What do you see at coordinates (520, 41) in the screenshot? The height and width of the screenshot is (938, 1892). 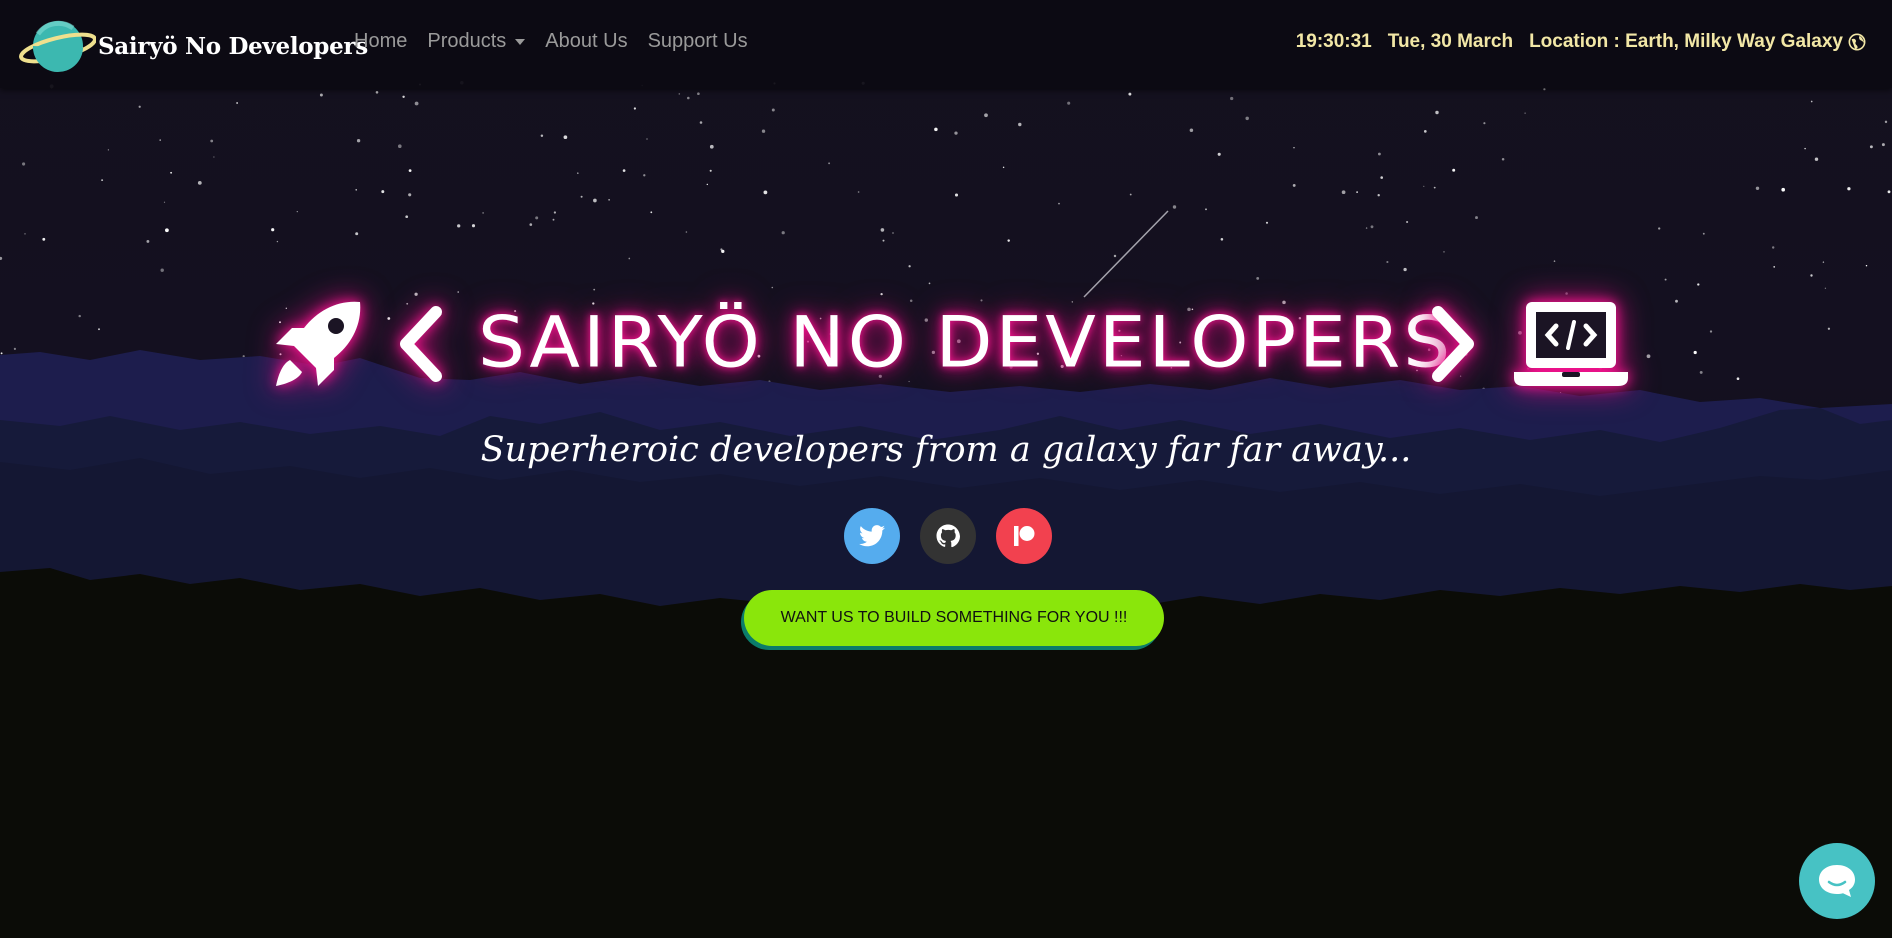 I see `chevron-down-icon` at bounding box center [520, 41].